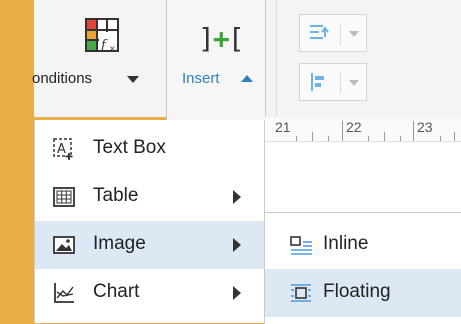 The height and width of the screenshot is (324, 461). I want to click on chevron-up-icon, so click(247, 78).